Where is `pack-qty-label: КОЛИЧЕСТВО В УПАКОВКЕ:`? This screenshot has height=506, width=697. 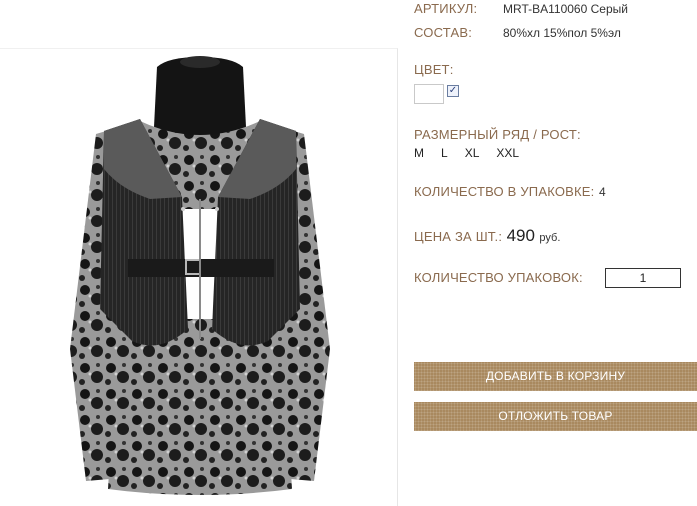
pack-qty-label: КОЛИЧЕСТВО В УПАКОВКЕ: is located at coordinates (504, 191).